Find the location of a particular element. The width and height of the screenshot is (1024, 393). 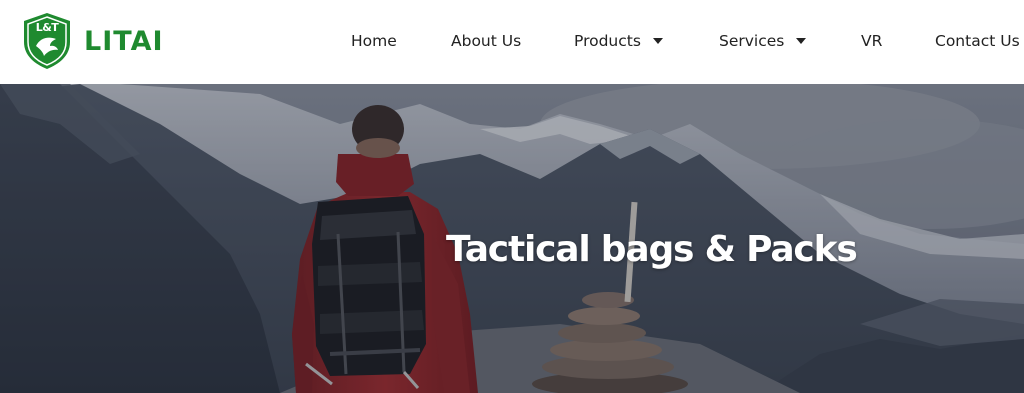

hero-title: Tactical bags & Packs is located at coordinates (652, 249).